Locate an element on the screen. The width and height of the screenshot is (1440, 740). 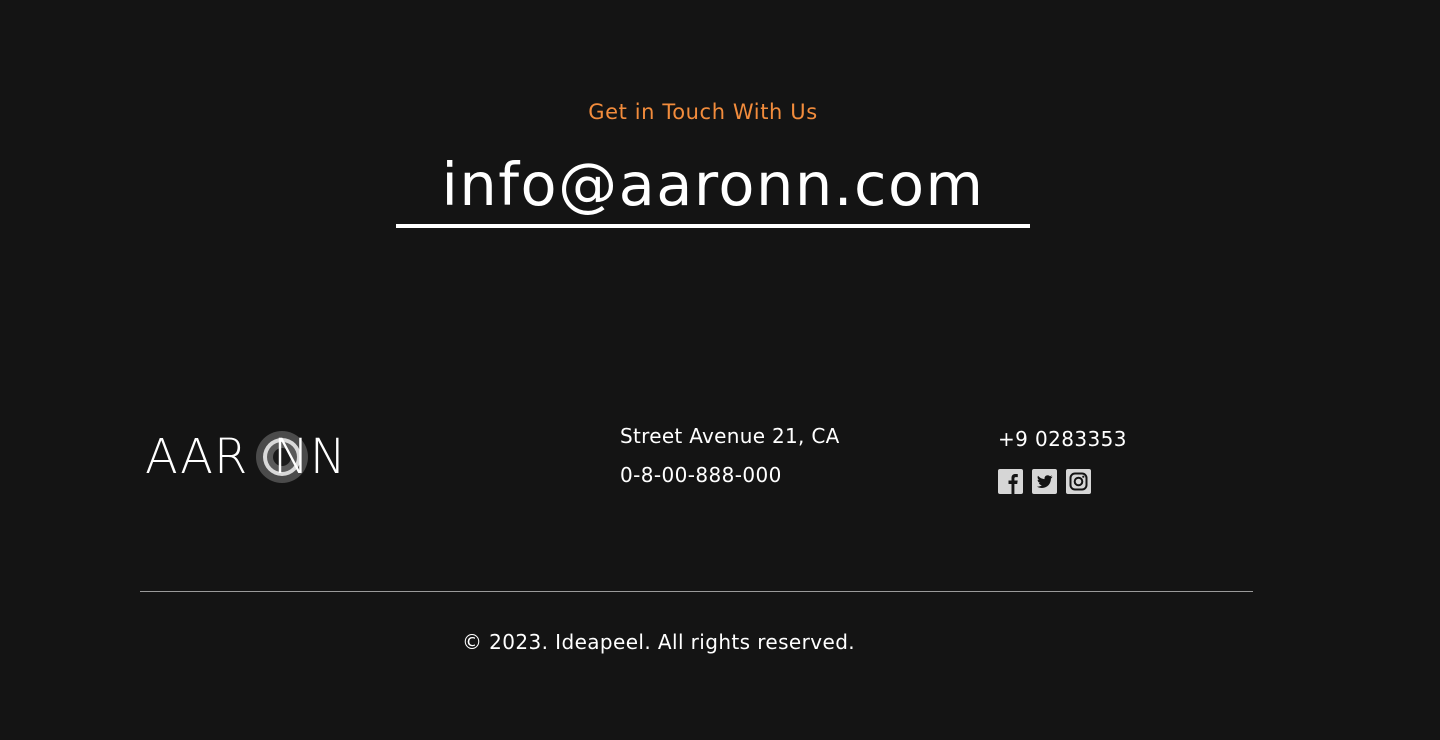
logo-text-left: AAR is located at coordinates (197, 457).